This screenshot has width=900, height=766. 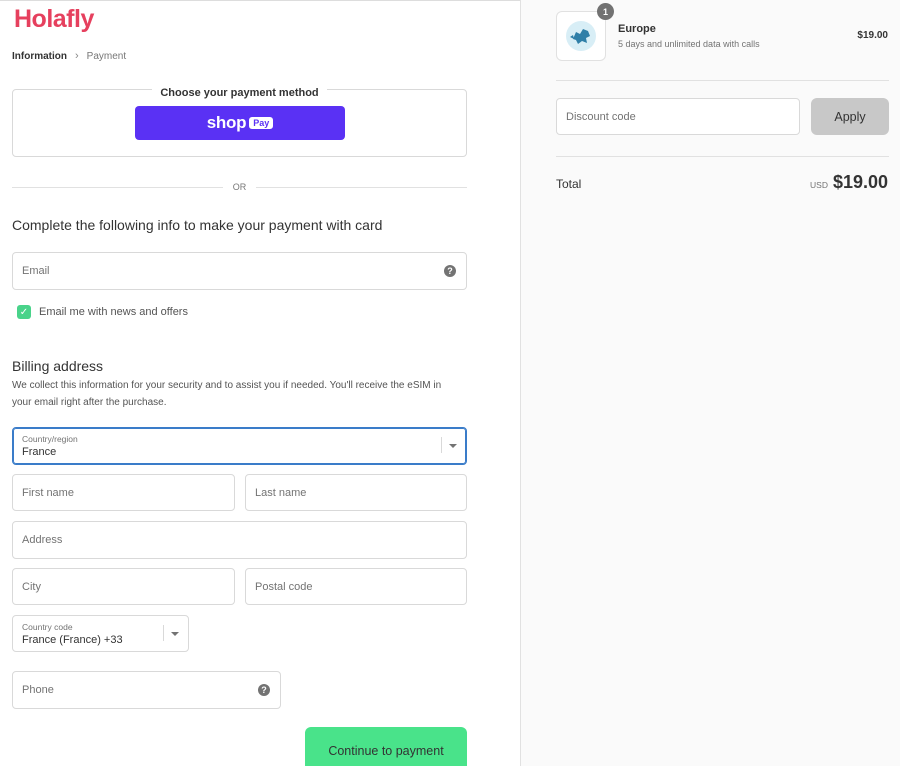 What do you see at coordinates (605, 11) in the screenshot?
I see `quantity-badge: 1` at bounding box center [605, 11].